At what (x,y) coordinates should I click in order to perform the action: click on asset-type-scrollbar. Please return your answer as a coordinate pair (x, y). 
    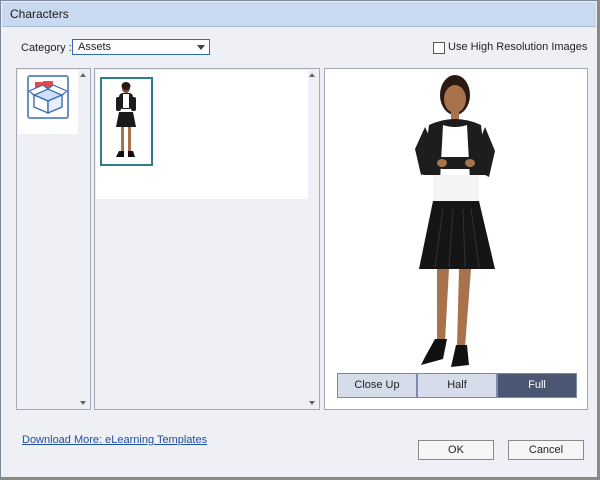
    Looking at the image, I should click on (83, 239).